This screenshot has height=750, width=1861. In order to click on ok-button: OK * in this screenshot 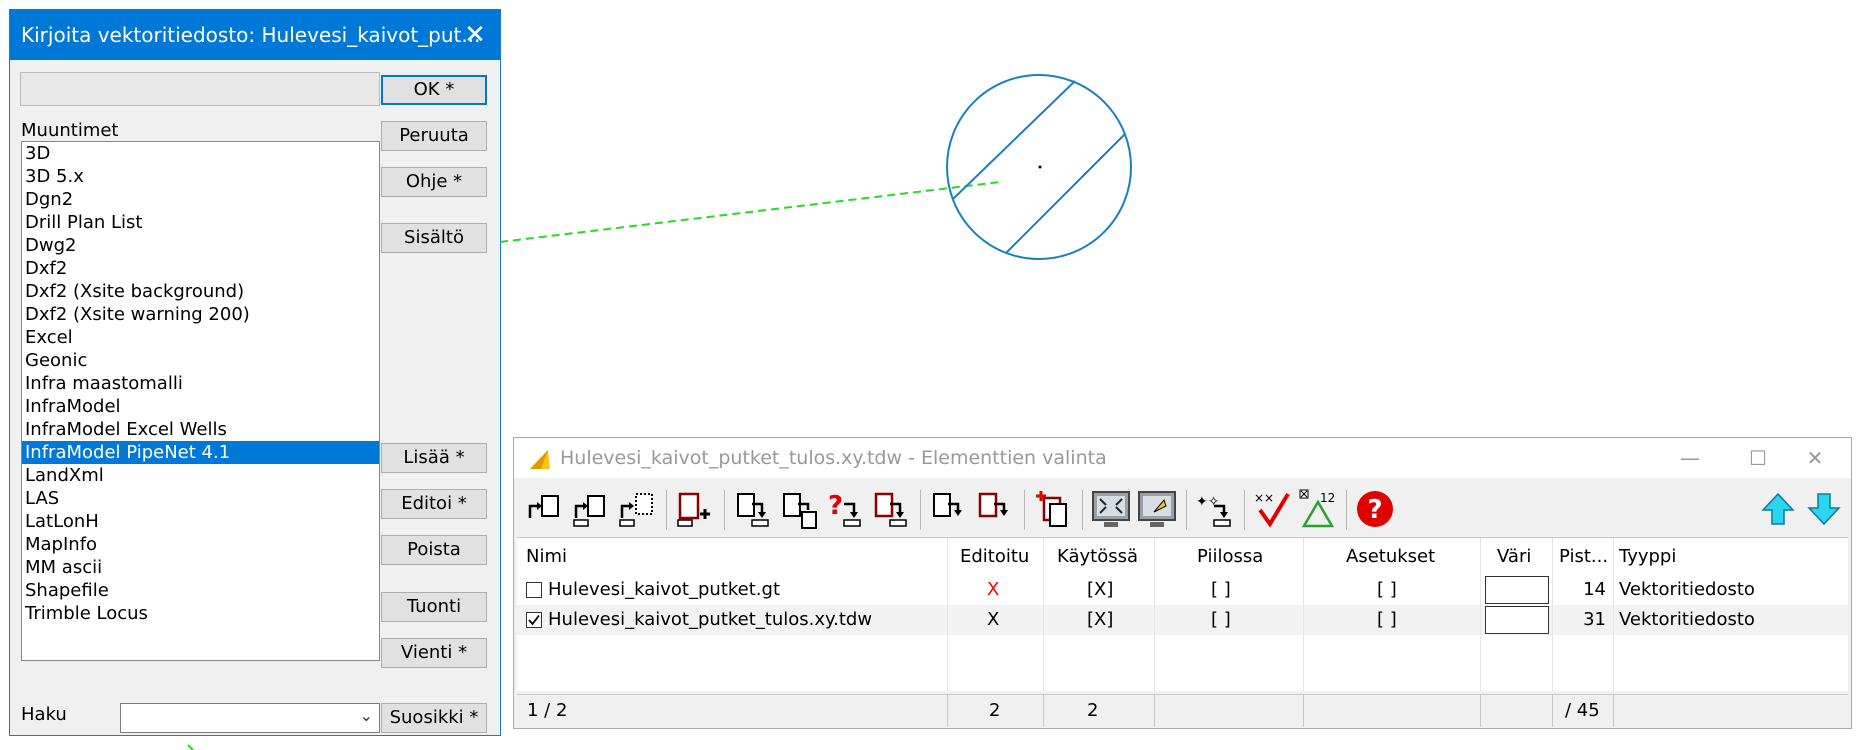, I will do `click(434, 90)`.